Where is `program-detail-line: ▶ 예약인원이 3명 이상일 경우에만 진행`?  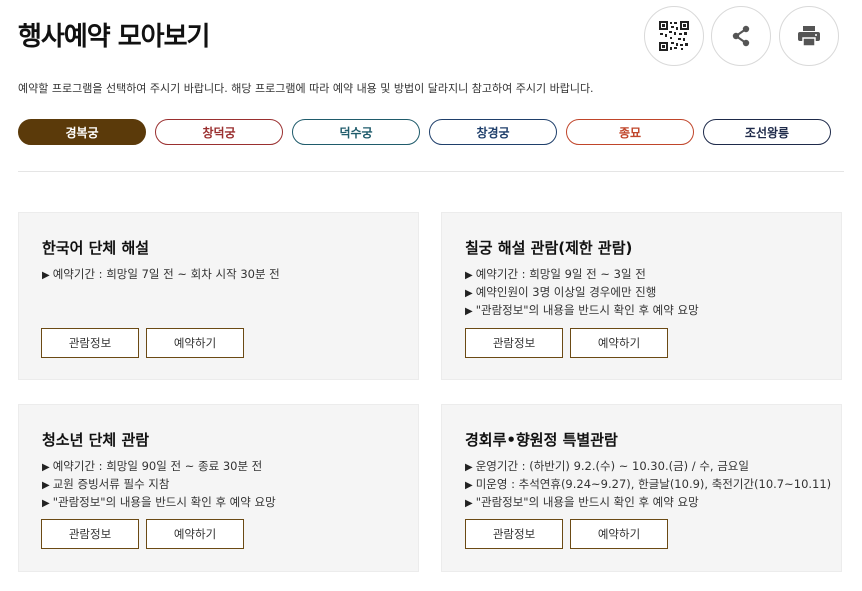 program-detail-line: ▶ 예약인원이 3명 이상일 경우에만 진행 is located at coordinates (561, 292).